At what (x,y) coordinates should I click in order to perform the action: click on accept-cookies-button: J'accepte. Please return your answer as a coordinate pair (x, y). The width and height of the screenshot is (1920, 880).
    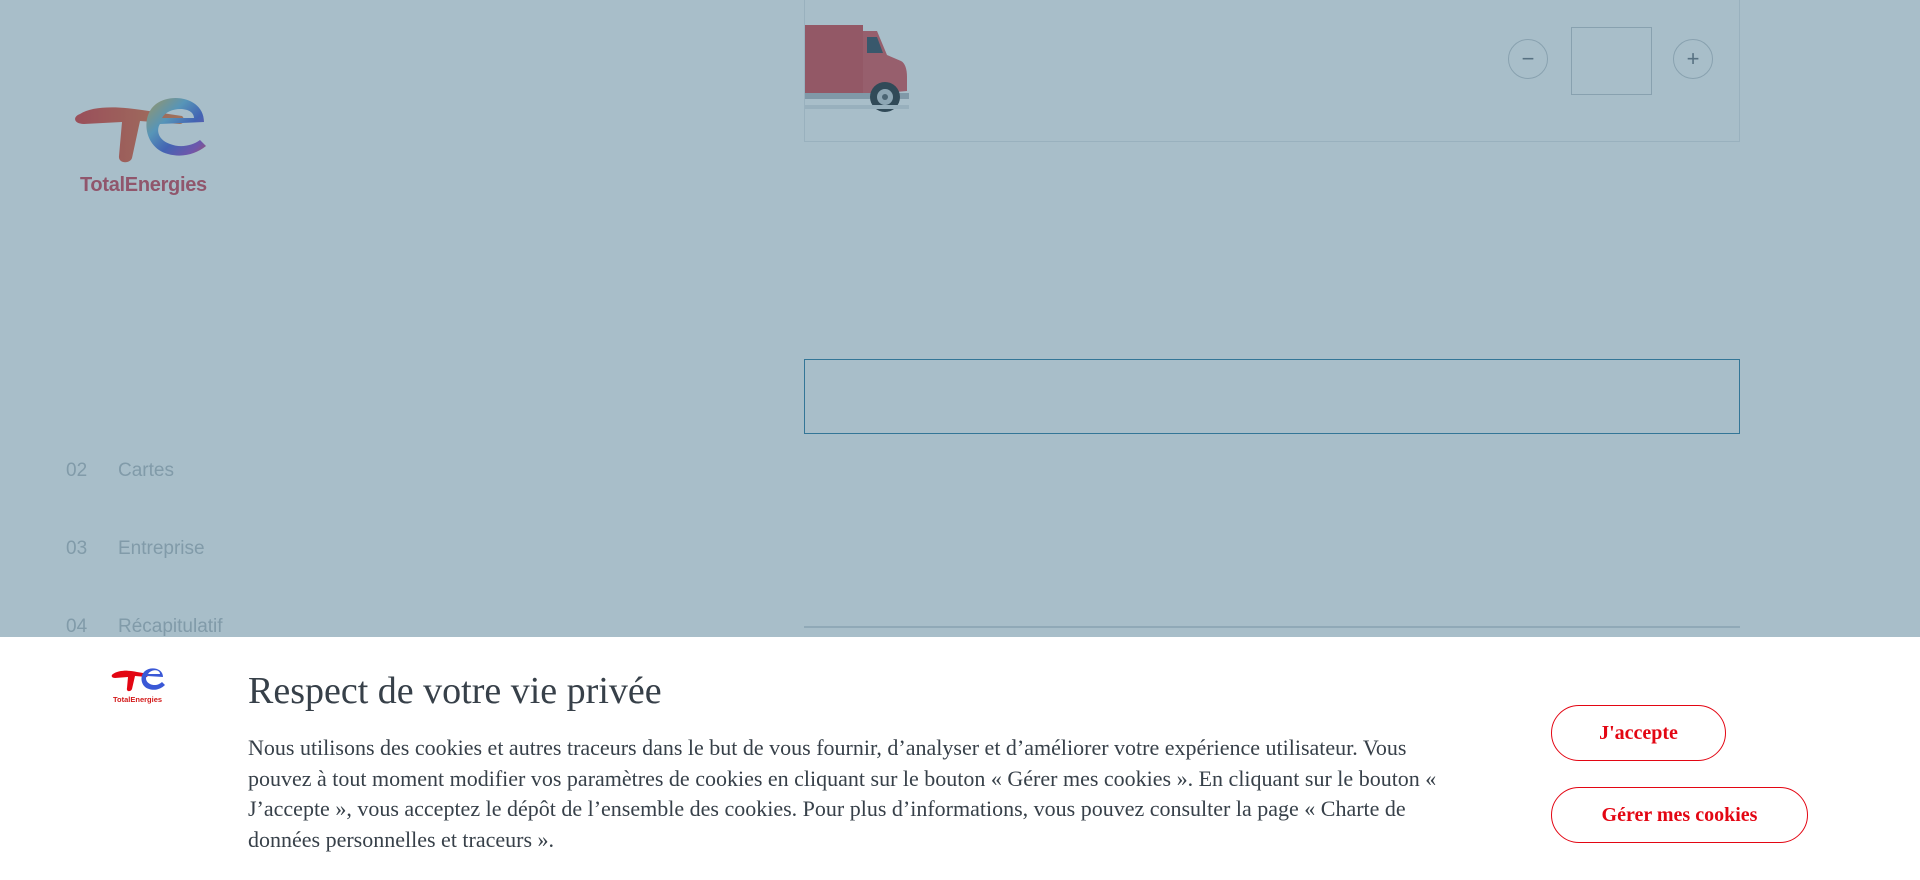
    Looking at the image, I should click on (1638, 733).